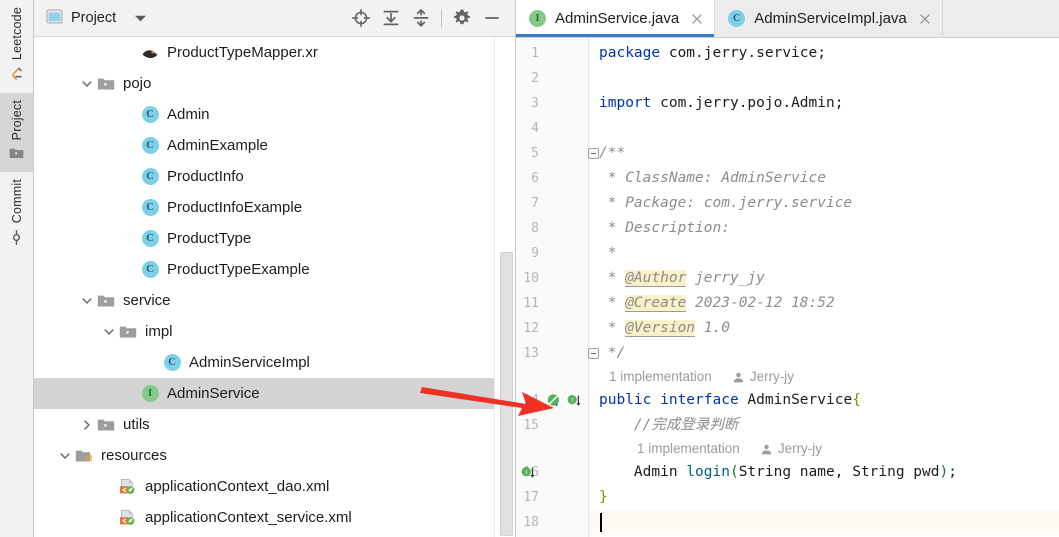  I want to click on code-token: import, so click(625, 103).